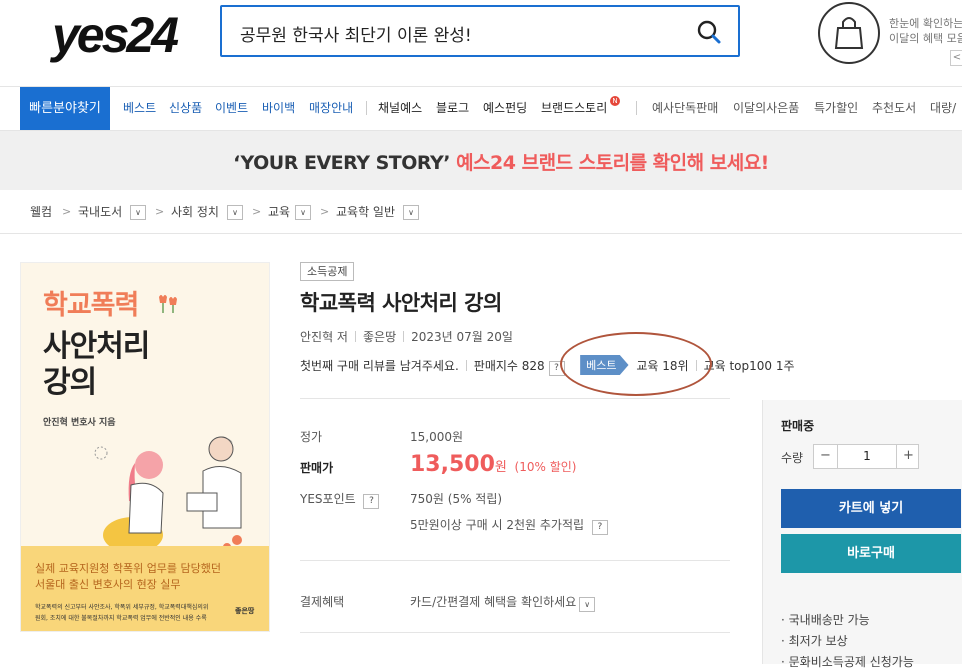 This screenshot has width=962, height=670. What do you see at coordinates (41, 212) in the screenshot?
I see `breadcrumb-welcome: 웰컴` at bounding box center [41, 212].